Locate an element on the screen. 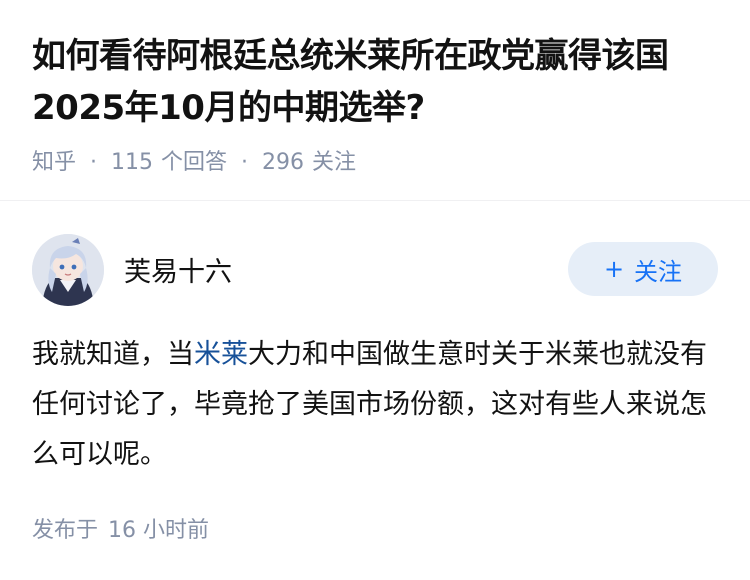  follow-button: + 关注 is located at coordinates (643, 269).